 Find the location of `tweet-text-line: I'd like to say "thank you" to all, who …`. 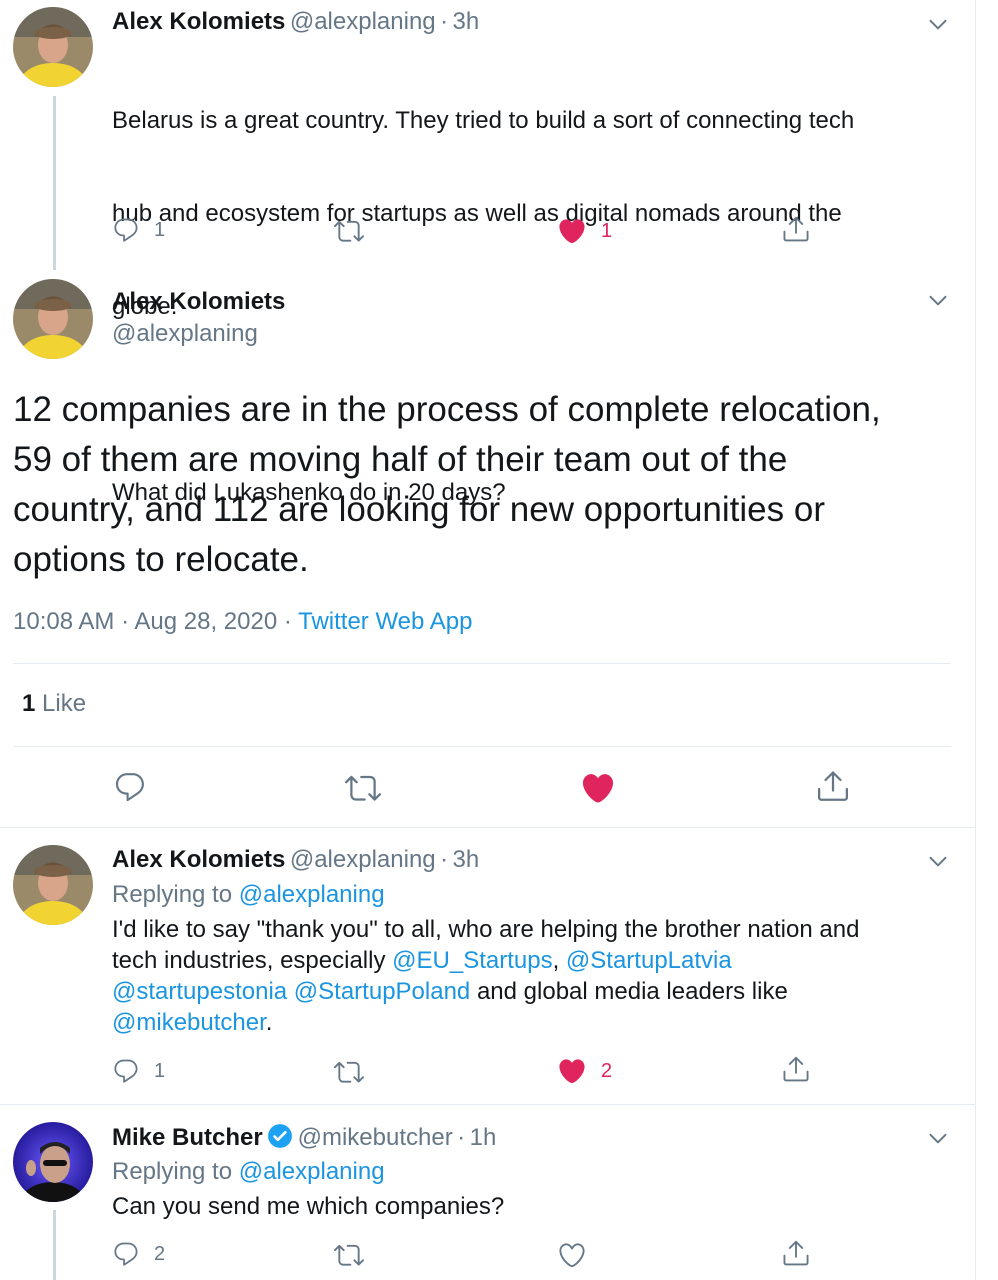

tweet-text-line: I'd like to say "thank you" to all, who … is located at coordinates (486, 929).